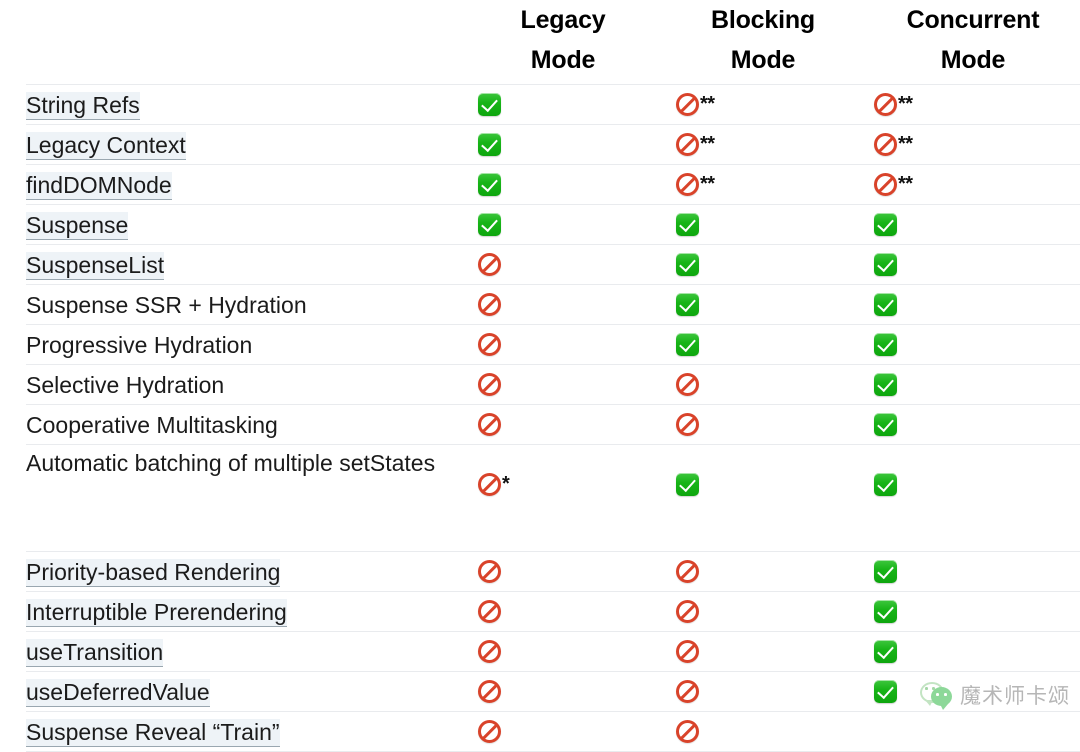  I want to click on feature-label: Suspense SSR + Hydration, so click(166, 304).